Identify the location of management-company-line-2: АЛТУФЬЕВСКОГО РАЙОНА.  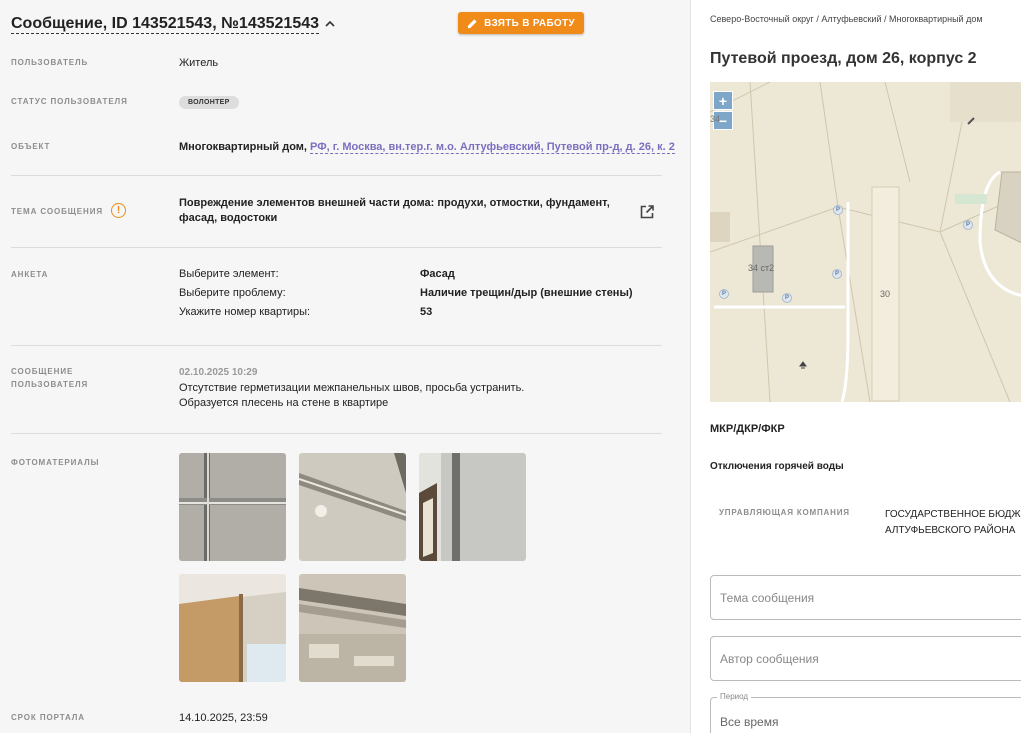
(950, 530).